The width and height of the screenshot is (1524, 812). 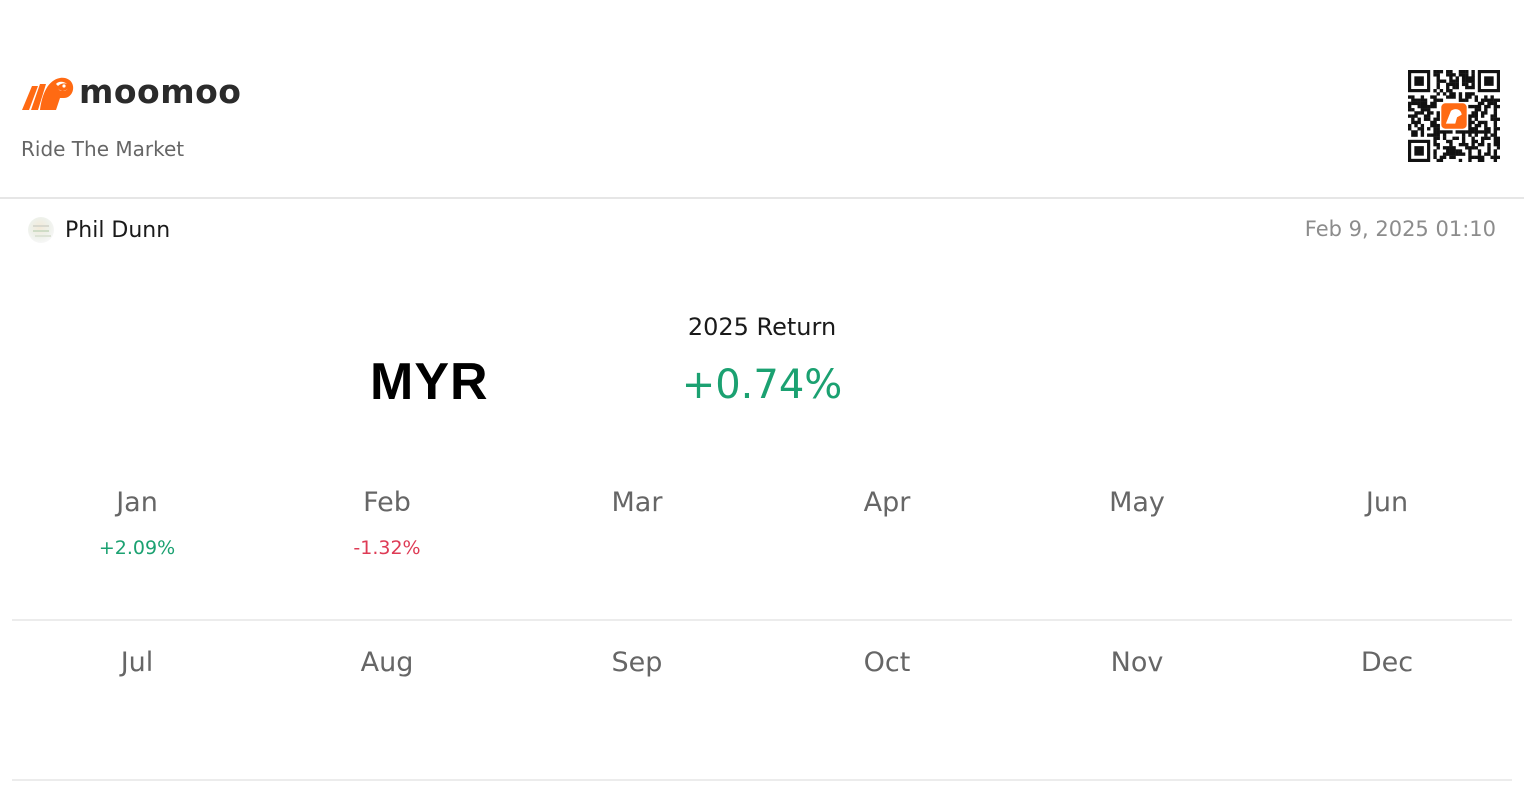 I want to click on month-cell-nov: Nov, so click(x=1137, y=700).